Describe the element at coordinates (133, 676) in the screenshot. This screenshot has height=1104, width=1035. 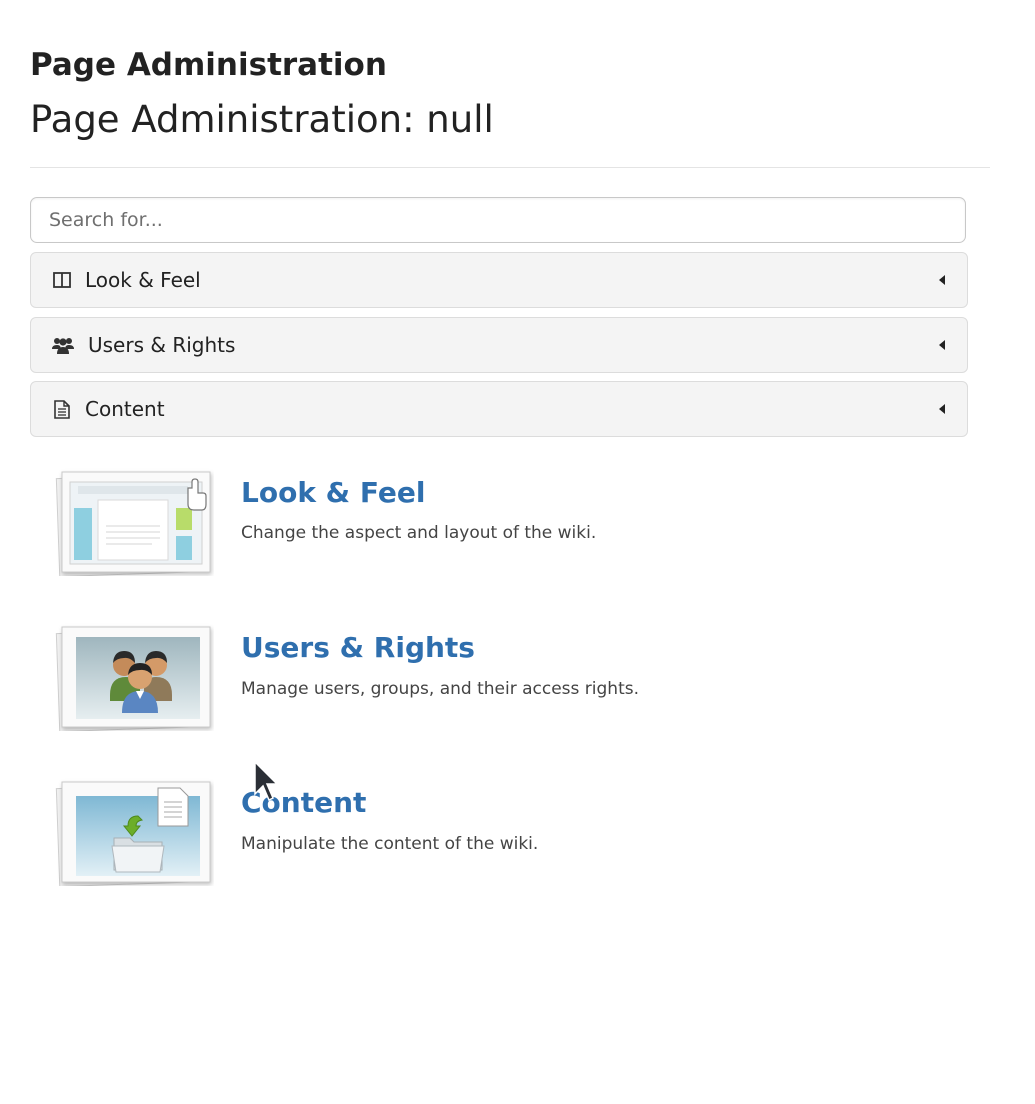
I see `users-thumbnail-icon` at that location.